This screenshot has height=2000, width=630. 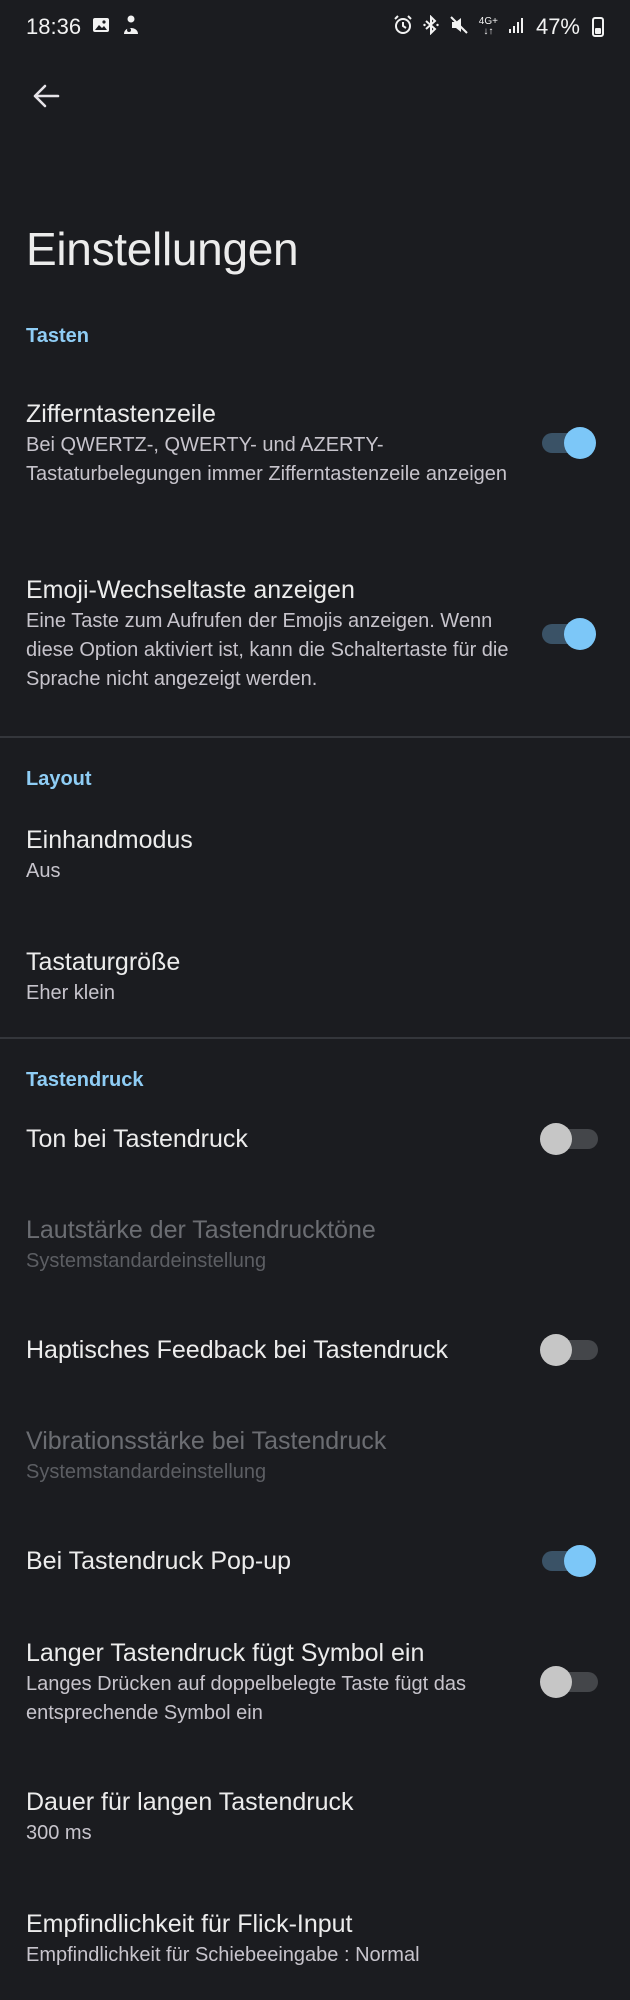 I want to click on pref-title: Einhandmodus, so click(x=109, y=840).